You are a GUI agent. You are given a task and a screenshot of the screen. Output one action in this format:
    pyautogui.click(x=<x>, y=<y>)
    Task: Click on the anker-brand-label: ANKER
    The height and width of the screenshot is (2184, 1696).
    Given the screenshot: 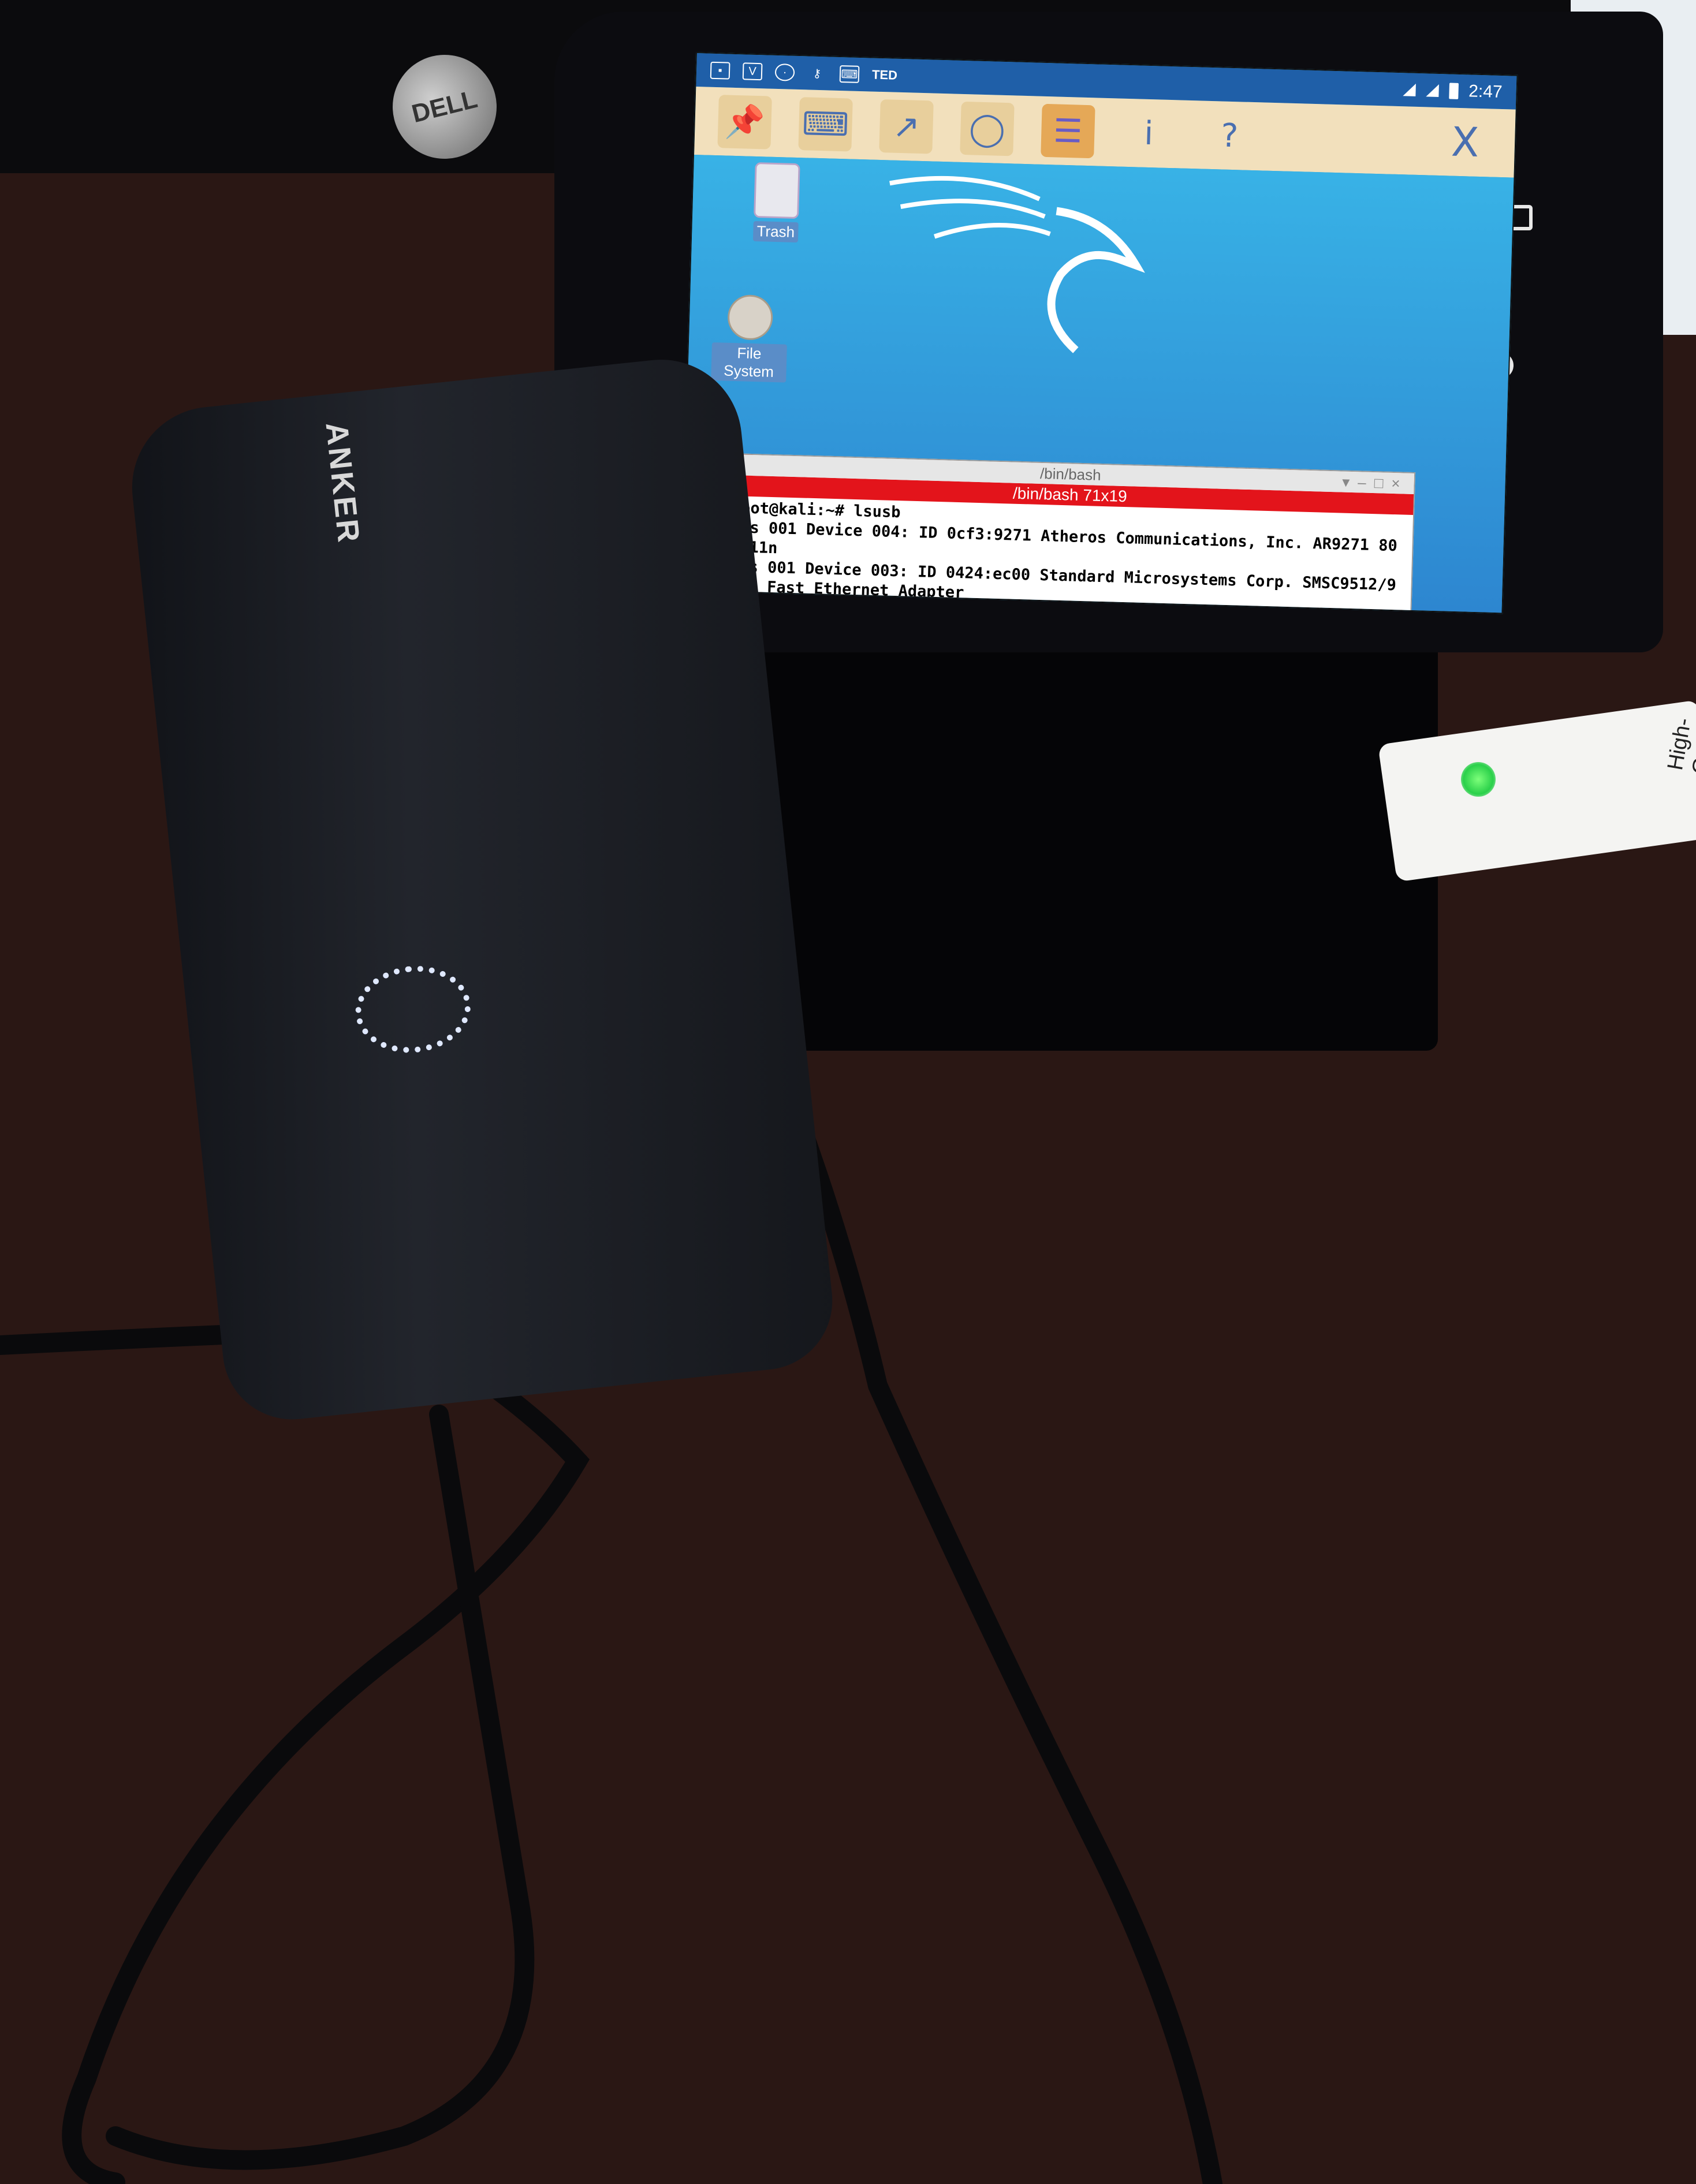 What is the action you would take?
    pyautogui.click(x=343, y=483)
    